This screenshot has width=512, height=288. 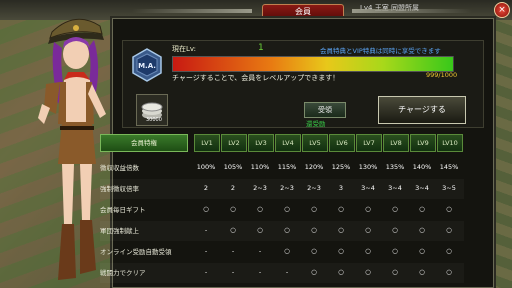 What do you see at coordinates (119, 189) in the screenshot?
I see `privilege-name: 強制徴収倍率` at bounding box center [119, 189].